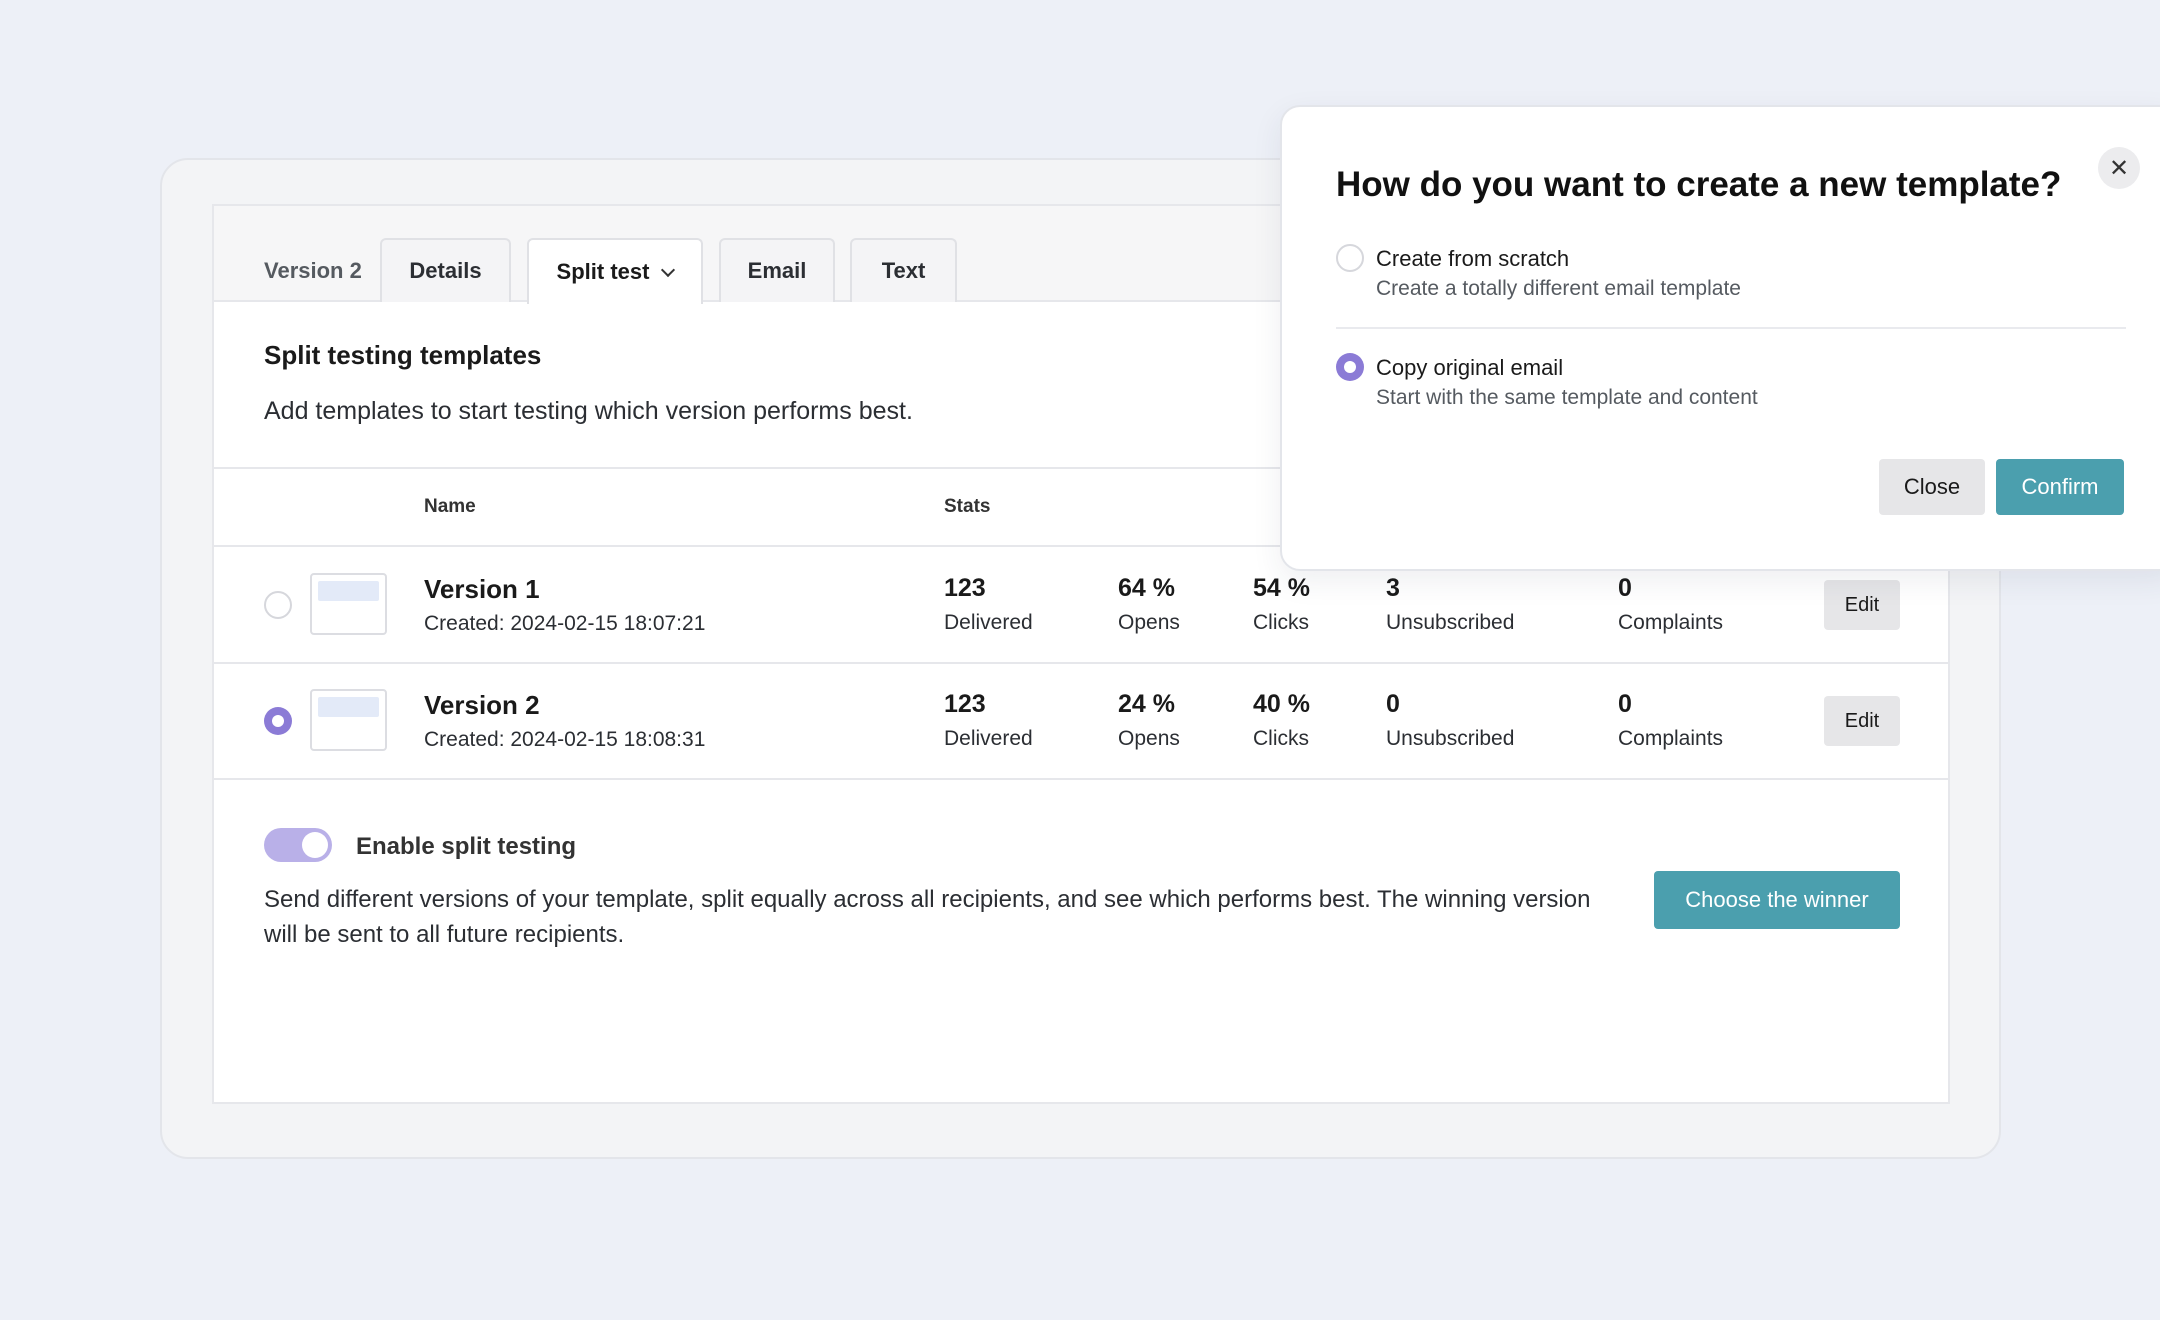  Describe the element at coordinates (967, 506) in the screenshot. I see `column-header-stats: Stats` at that location.